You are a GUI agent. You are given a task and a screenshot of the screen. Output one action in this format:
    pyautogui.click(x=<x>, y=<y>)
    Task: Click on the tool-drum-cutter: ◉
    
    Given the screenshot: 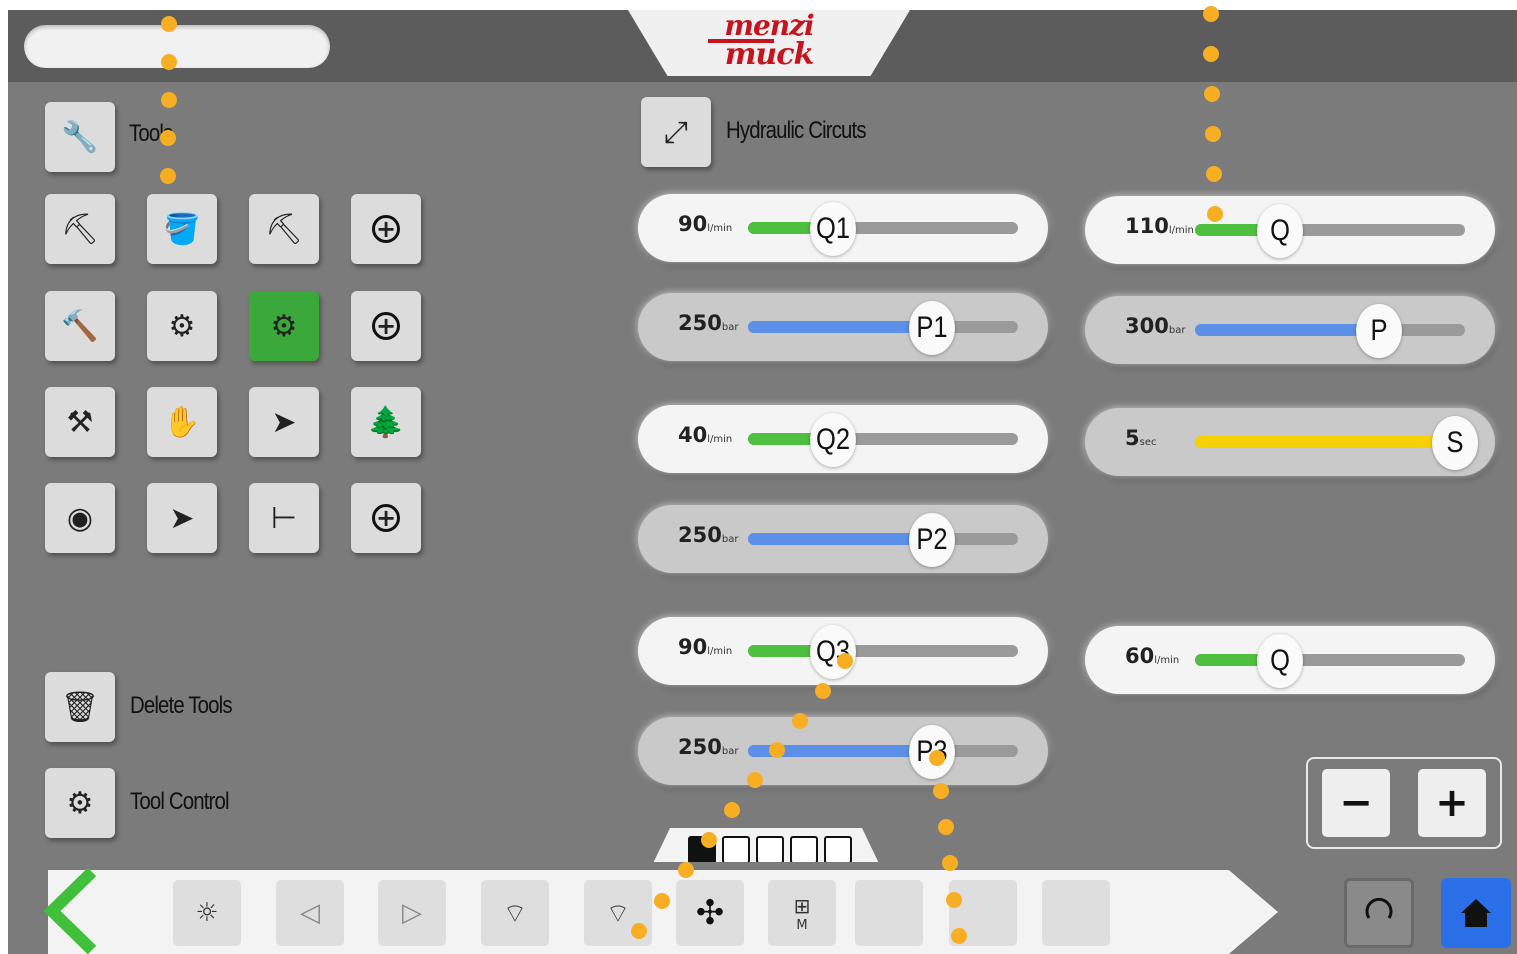 What is the action you would take?
    pyautogui.click(x=80, y=518)
    